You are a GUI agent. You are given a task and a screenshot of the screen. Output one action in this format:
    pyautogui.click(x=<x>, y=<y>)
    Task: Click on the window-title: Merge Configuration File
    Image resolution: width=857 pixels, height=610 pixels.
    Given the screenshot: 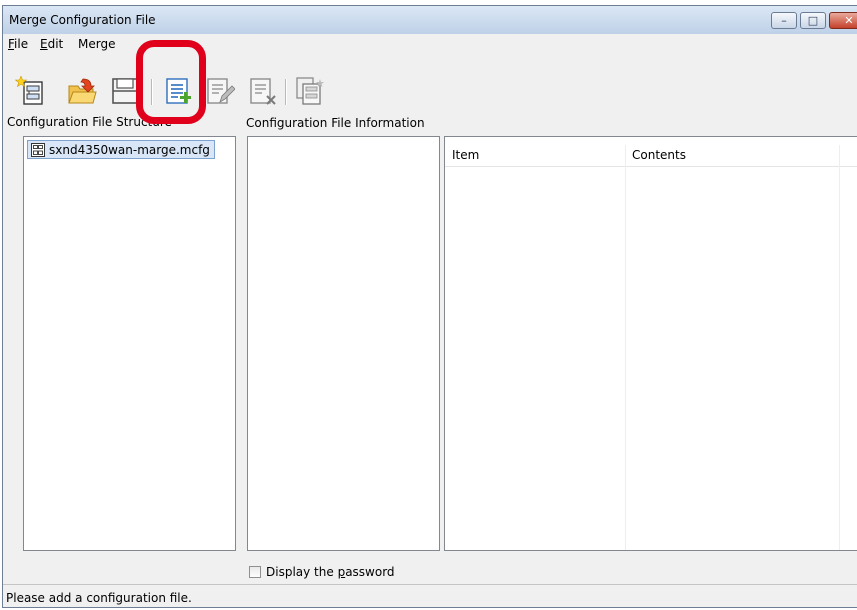 What is the action you would take?
    pyautogui.click(x=82, y=20)
    